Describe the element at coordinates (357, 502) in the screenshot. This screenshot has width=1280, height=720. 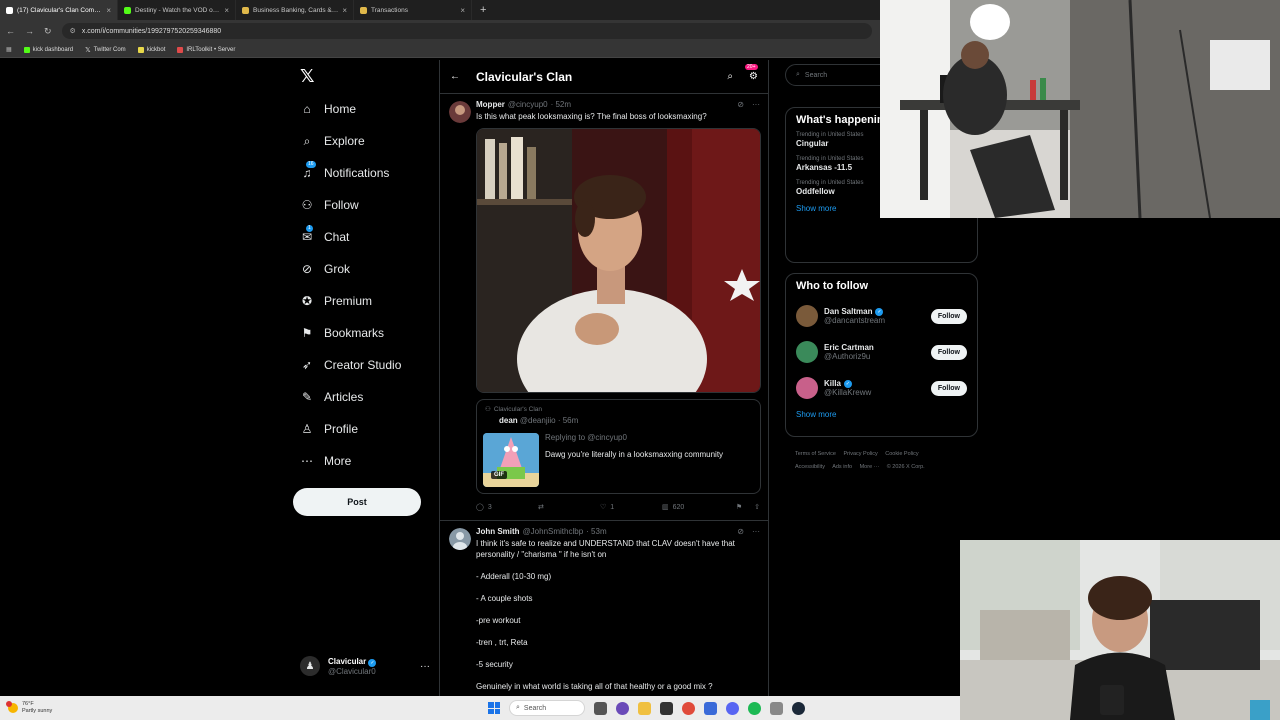
I see `post-button: Post` at that location.